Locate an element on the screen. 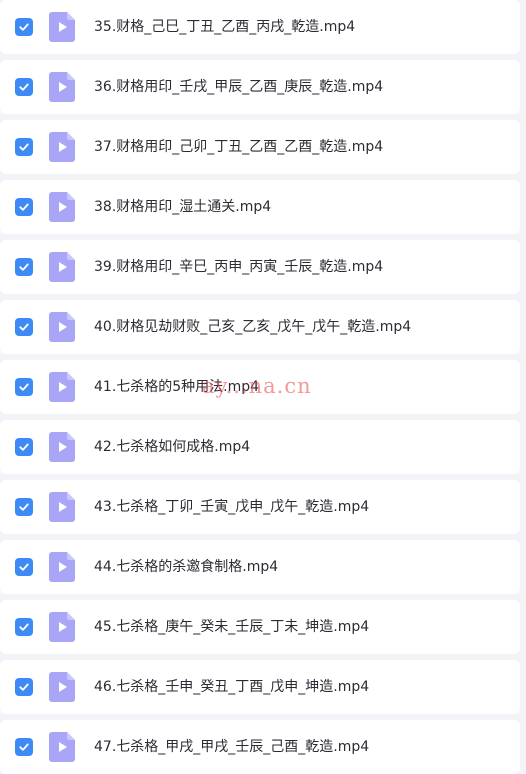  file-row: 45.七杀格_庚午_癸未_壬辰_丁未_坤造.mp4 is located at coordinates (260, 627).